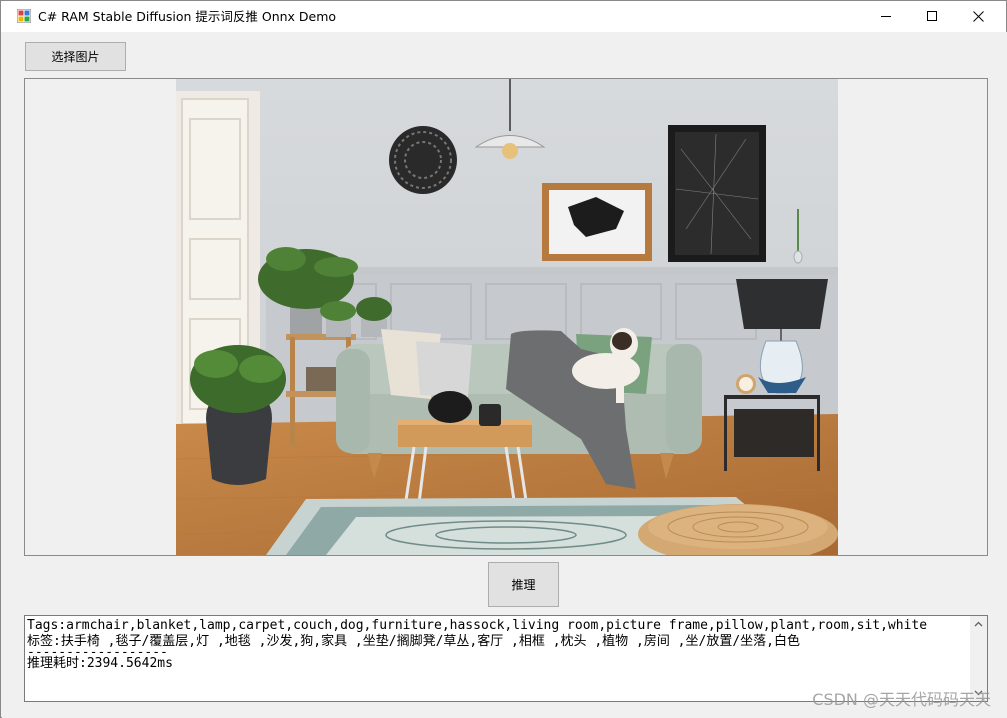 This screenshot has width=1007, height=718. I want to click on maximize-icon, so click(931, 16).